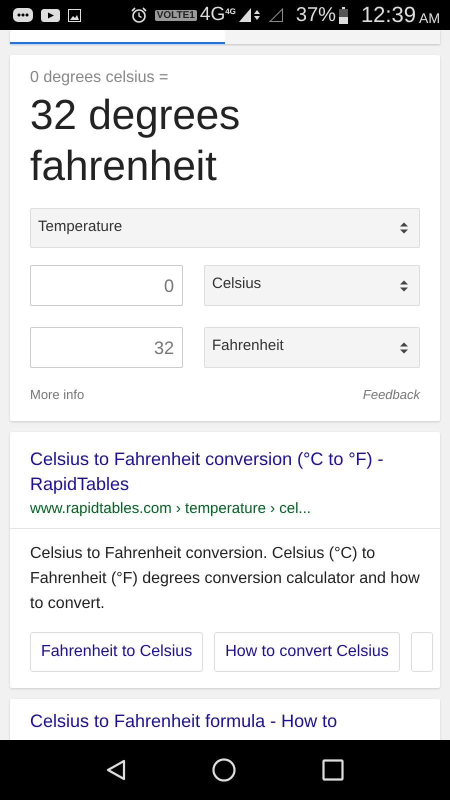 This screenshot has width=450, height=800. What do you see at coordinates (117, 652) in the screenshot?
I see `related-chip: Fahrenheit to Celsius` at bounding box center [117, 652].